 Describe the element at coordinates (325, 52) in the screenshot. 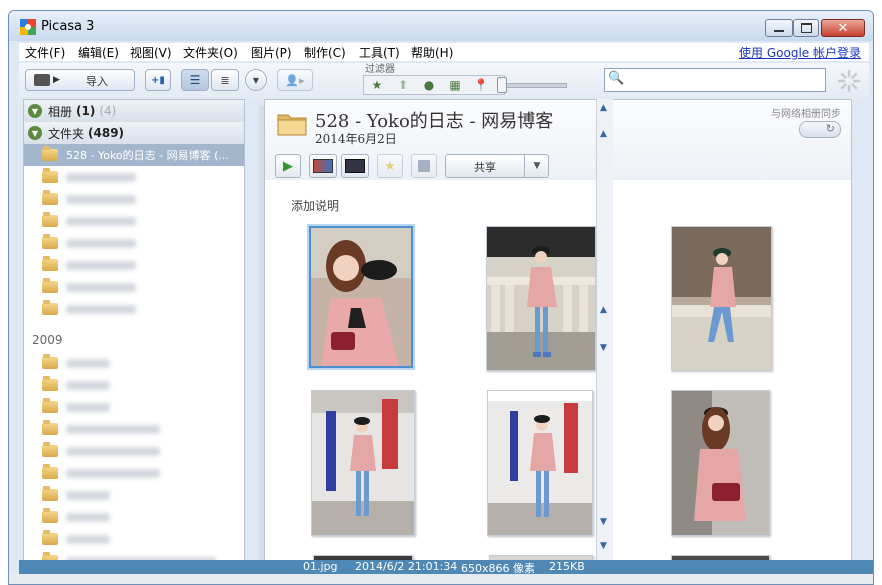

I see `menu-create: 制作(C)` at that location.